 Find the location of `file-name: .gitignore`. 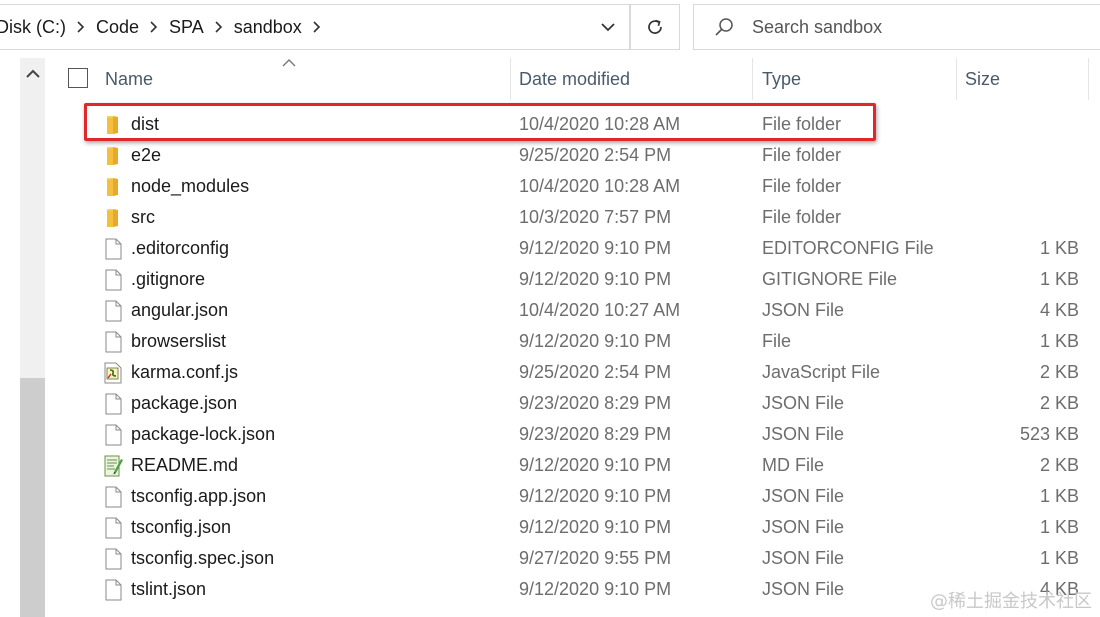

file-name: .gitignore is located at coordinates (168, 279).